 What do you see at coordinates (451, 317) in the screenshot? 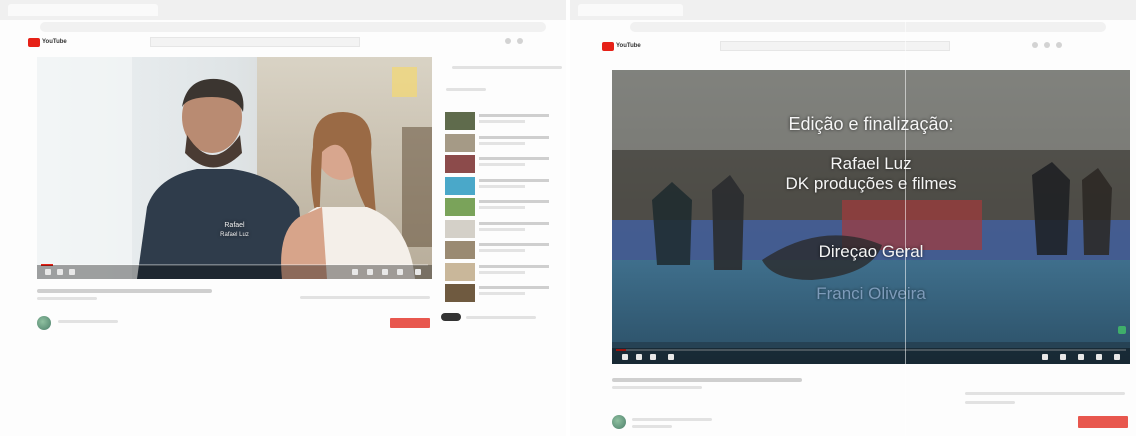
I see `autoplay-toggle` at bounding box center [451, 317].